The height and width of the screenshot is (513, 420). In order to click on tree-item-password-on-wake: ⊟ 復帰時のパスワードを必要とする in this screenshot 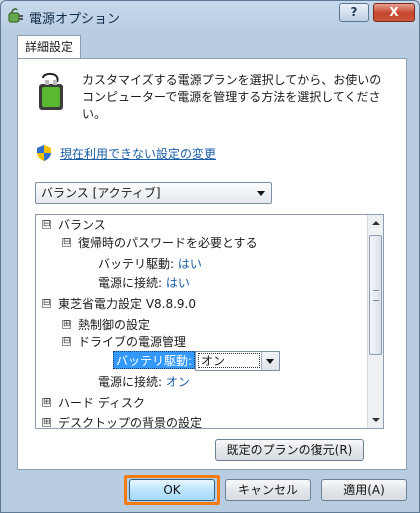, I will do `click(160, 243)`.